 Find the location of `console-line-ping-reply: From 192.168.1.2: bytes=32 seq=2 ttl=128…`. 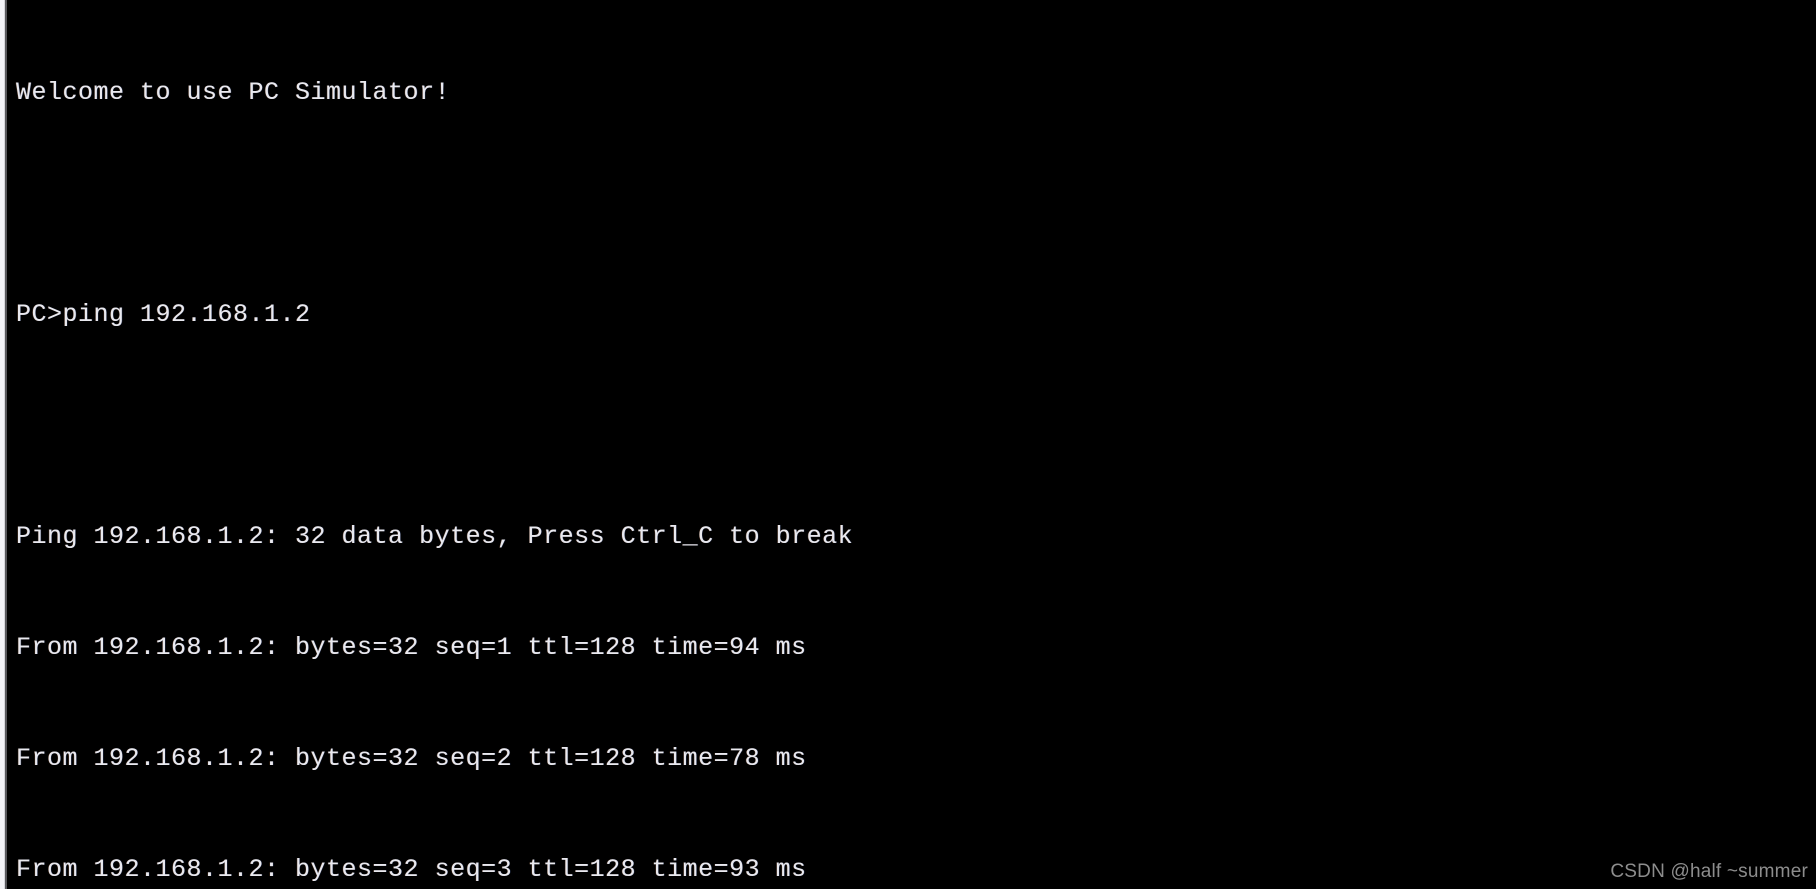

console-line-ping-reply: From 192.168.1.2: bytes=32 seq=2 ttl=128… is located at coordinates (411, 758).